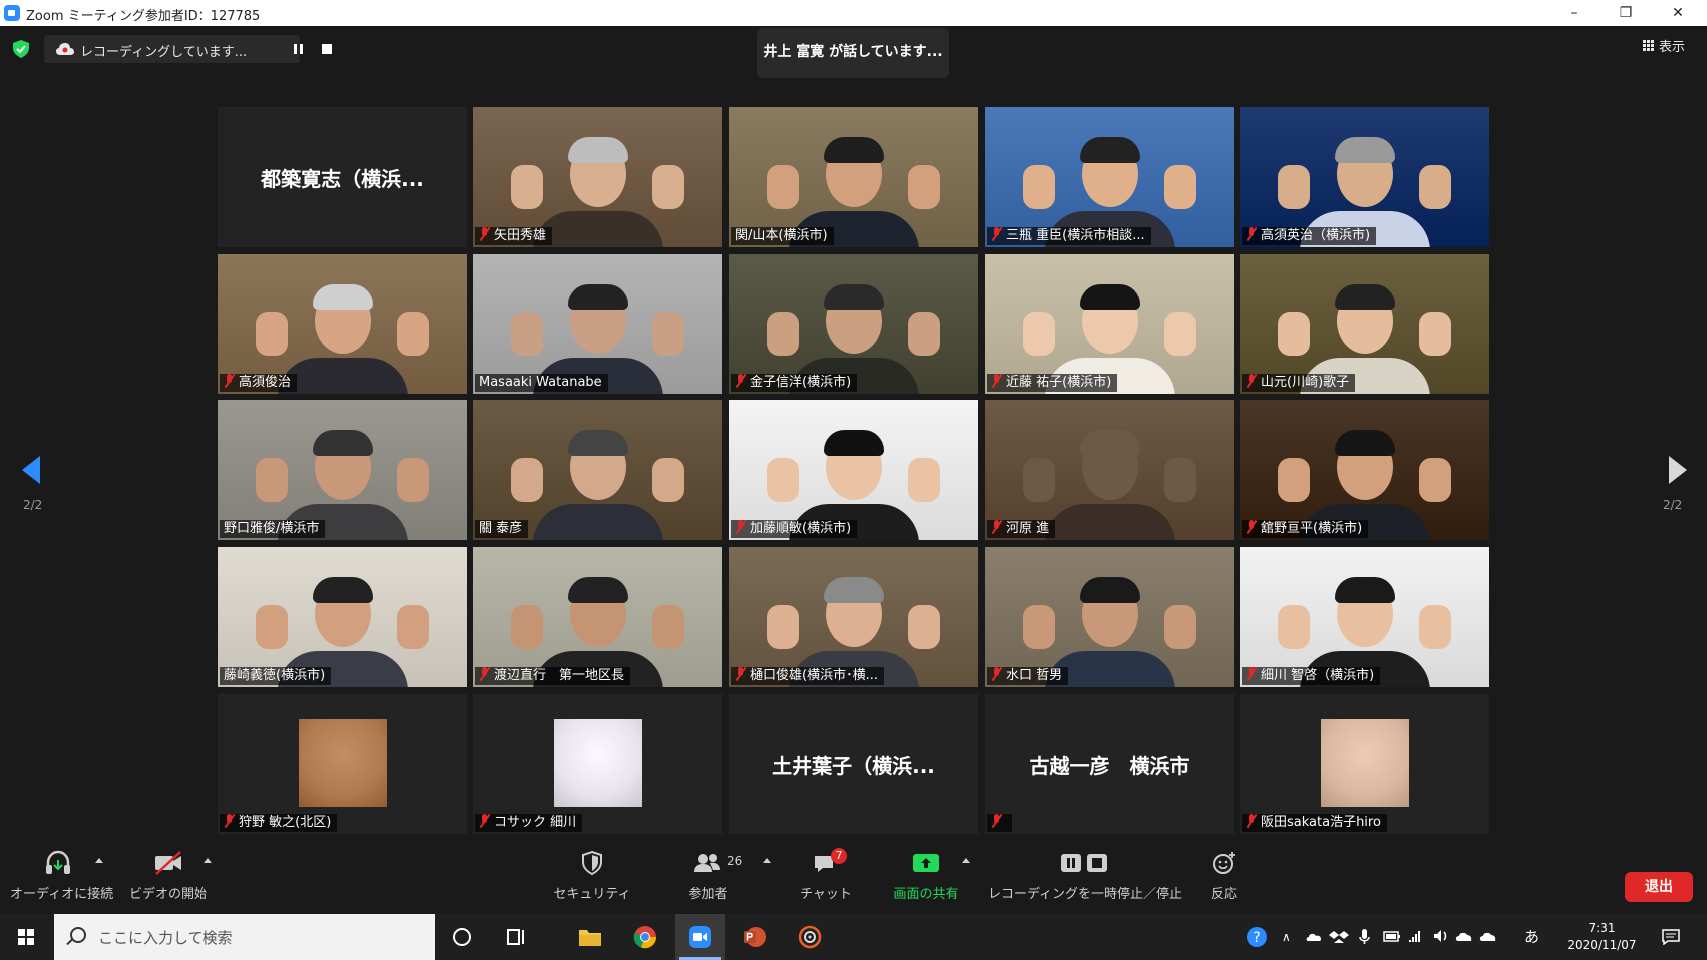 The image size is (1707, 960). I want to click on help-icon: ?, so click(1257, 937).